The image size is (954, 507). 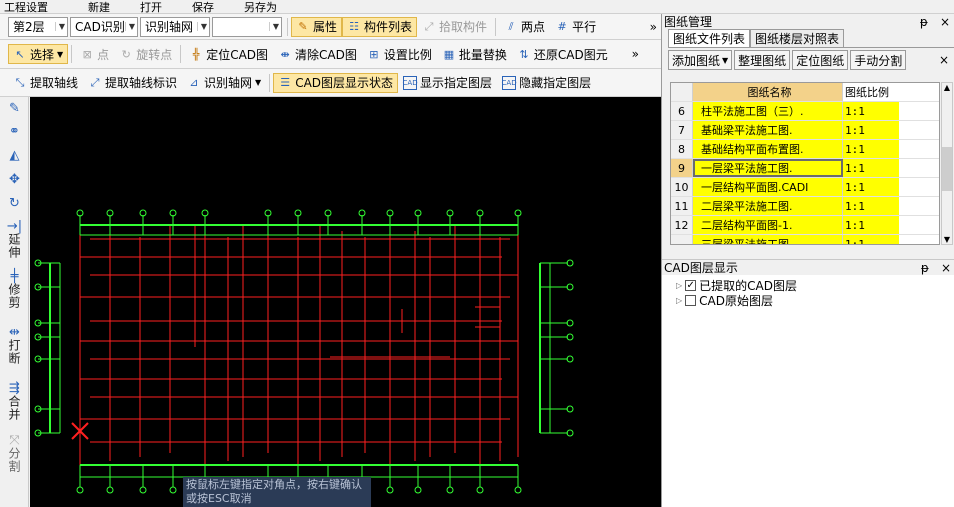 I want to click on drawing-name-cell: 一层梁平法施工图., so click(x=768, y=168).